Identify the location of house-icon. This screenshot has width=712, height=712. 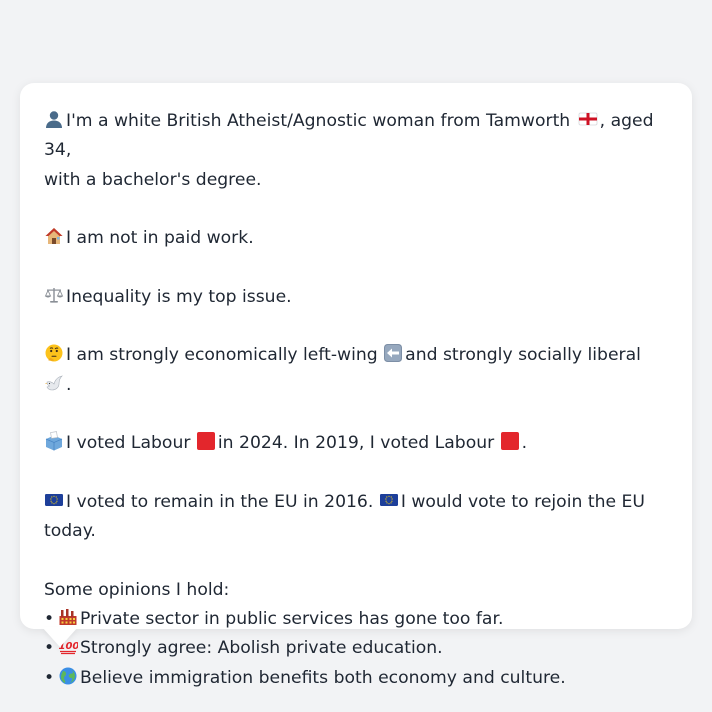
(54, 236).